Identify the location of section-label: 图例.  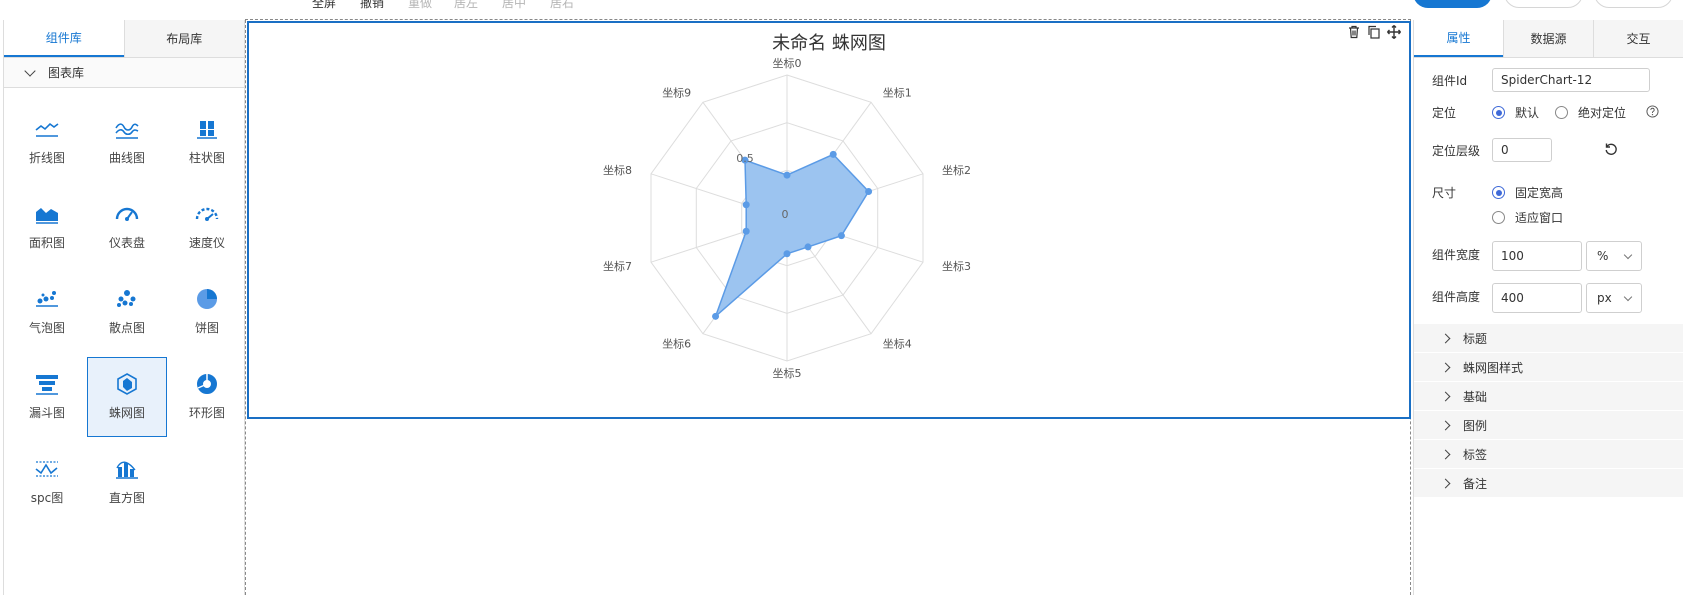
(1475, 425).